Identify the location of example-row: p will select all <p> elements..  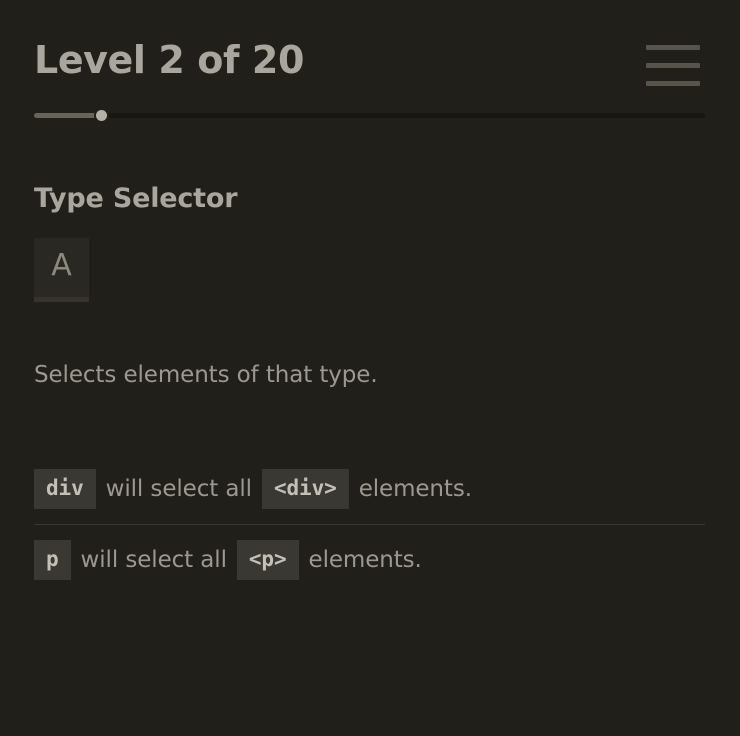
(370, 560).